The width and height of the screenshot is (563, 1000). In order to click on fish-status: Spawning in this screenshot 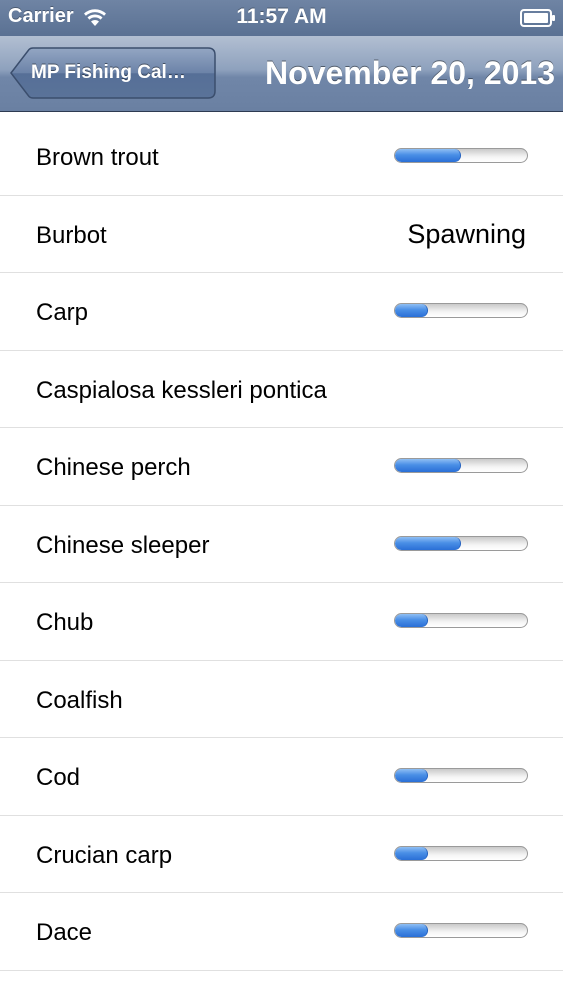, I will do `click(466, 233)`.